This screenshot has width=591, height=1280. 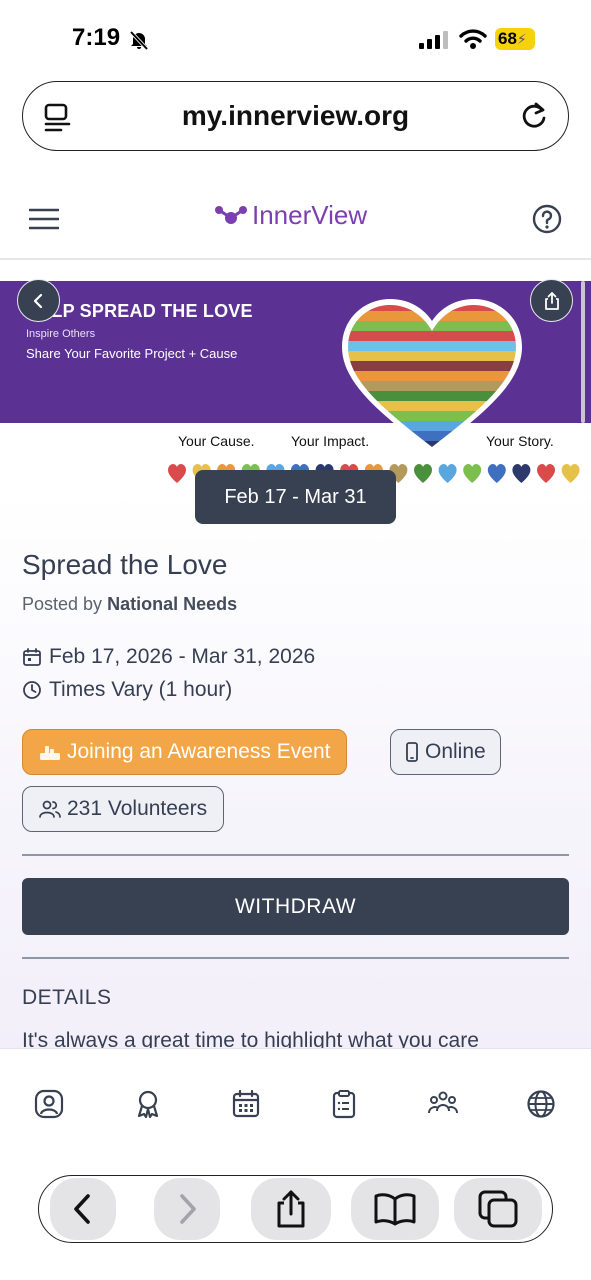 I want to click on clock-icon, so click(x=32, y=690).